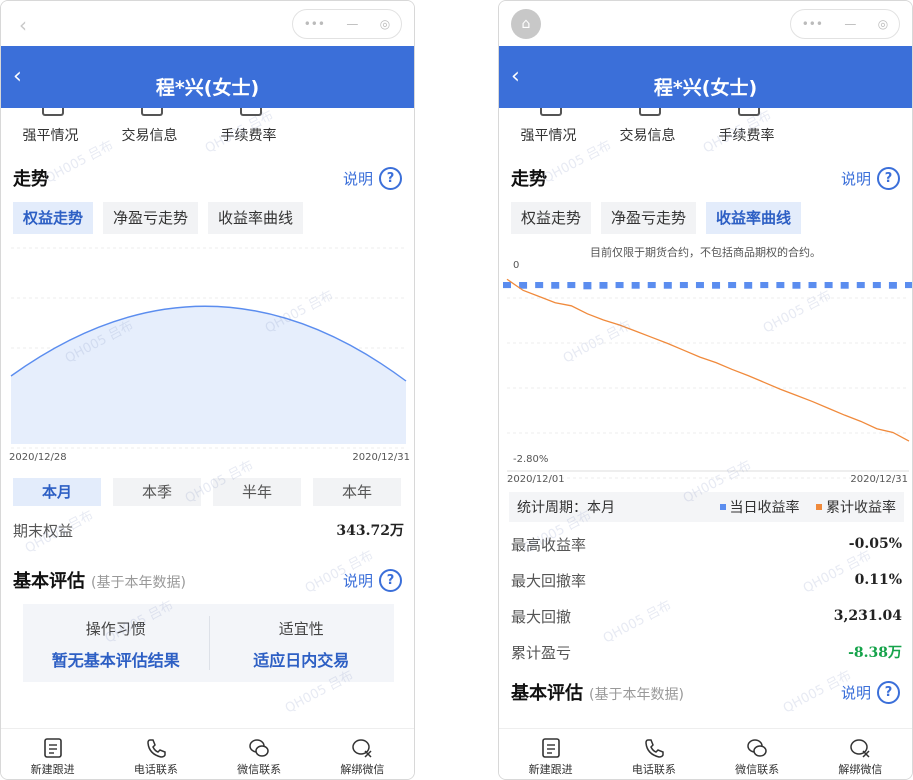 This screenshot has width=913, height=780. I want to click on stat-row: 累计盈亏 -8.38万, so click(705, 652).